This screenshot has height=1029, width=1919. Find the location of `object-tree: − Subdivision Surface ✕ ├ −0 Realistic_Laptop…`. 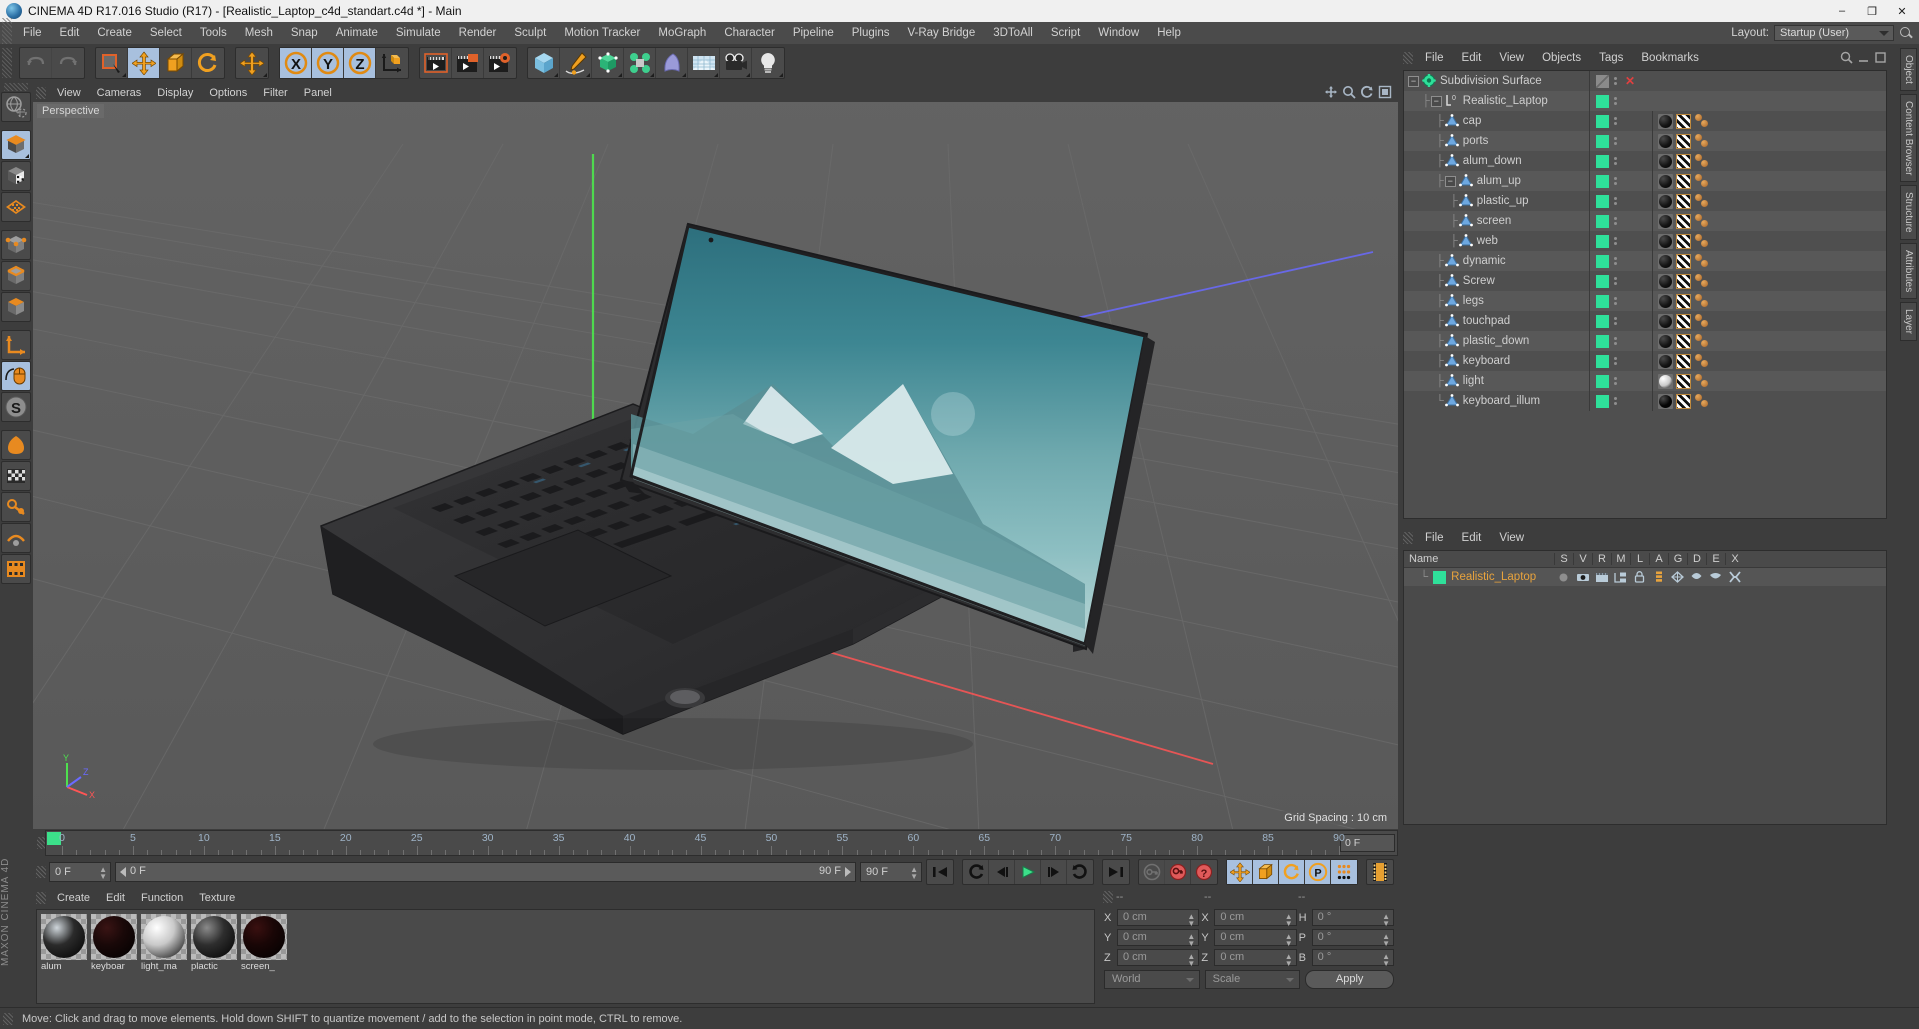

object-tree: − Subdivision Surface ✕ ├ −0 Realistic_Laptop… is located at coordinates (1645, 294).